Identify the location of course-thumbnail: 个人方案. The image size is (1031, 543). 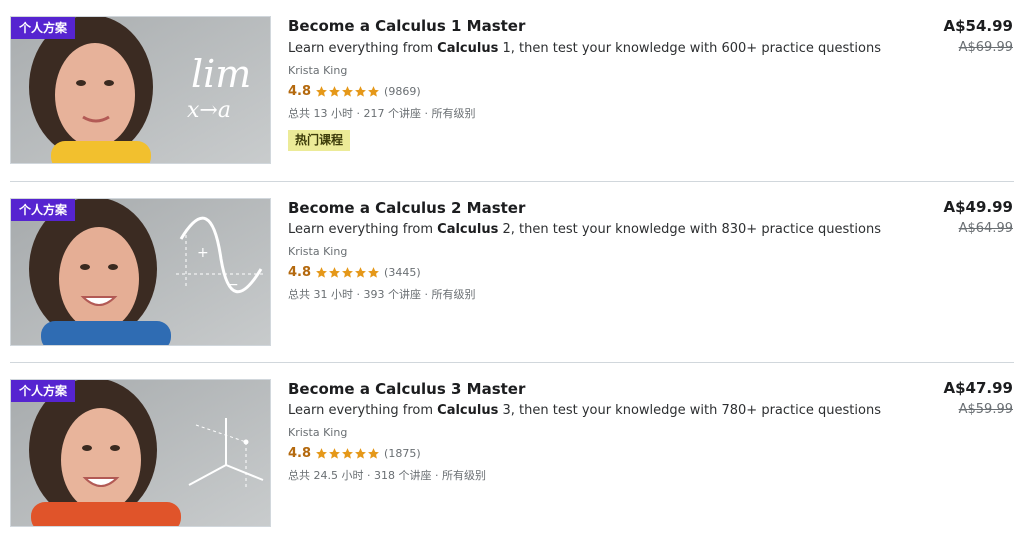
(140, 453).